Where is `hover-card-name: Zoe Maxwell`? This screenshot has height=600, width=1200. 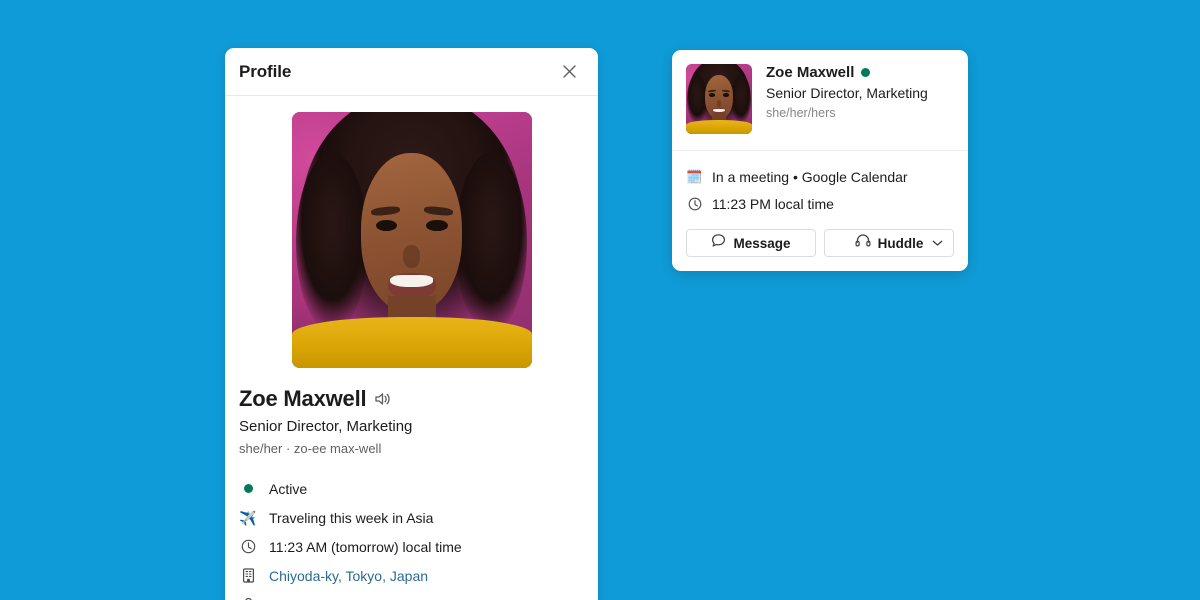
hover-card-name: Zoe Maxwell is located at coordinates (810, 72).